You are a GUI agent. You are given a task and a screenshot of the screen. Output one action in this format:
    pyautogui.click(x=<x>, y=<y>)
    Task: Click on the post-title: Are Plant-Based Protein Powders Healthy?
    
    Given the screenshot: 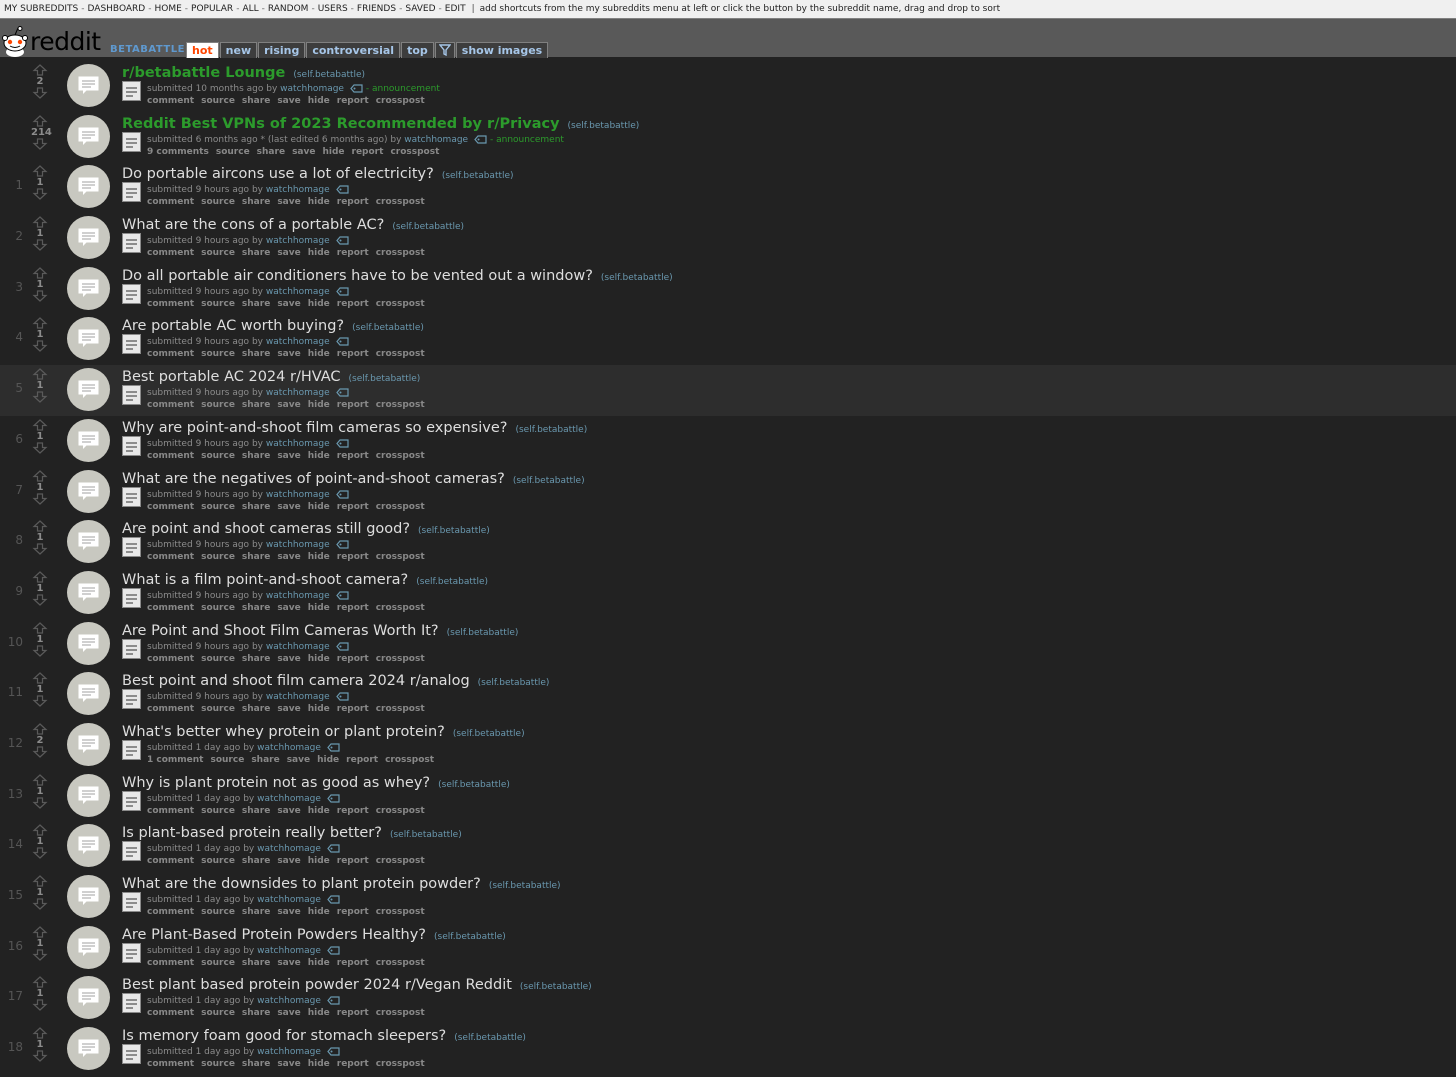 What is the action you would take?
    pyautogui.click(x=274, y=935)
    